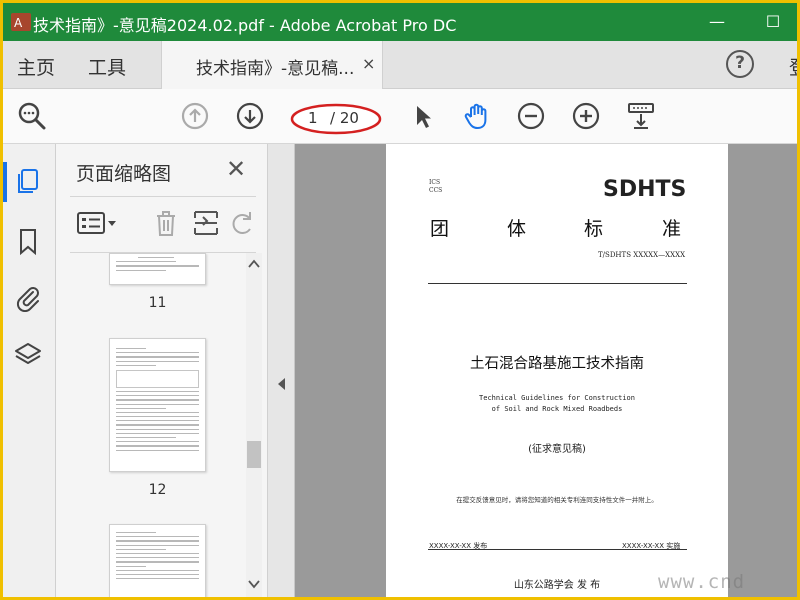 Image resolution: width=800 pixels, height=600 pixels. I want to click on zoom-in-icon, so click(586, 116).